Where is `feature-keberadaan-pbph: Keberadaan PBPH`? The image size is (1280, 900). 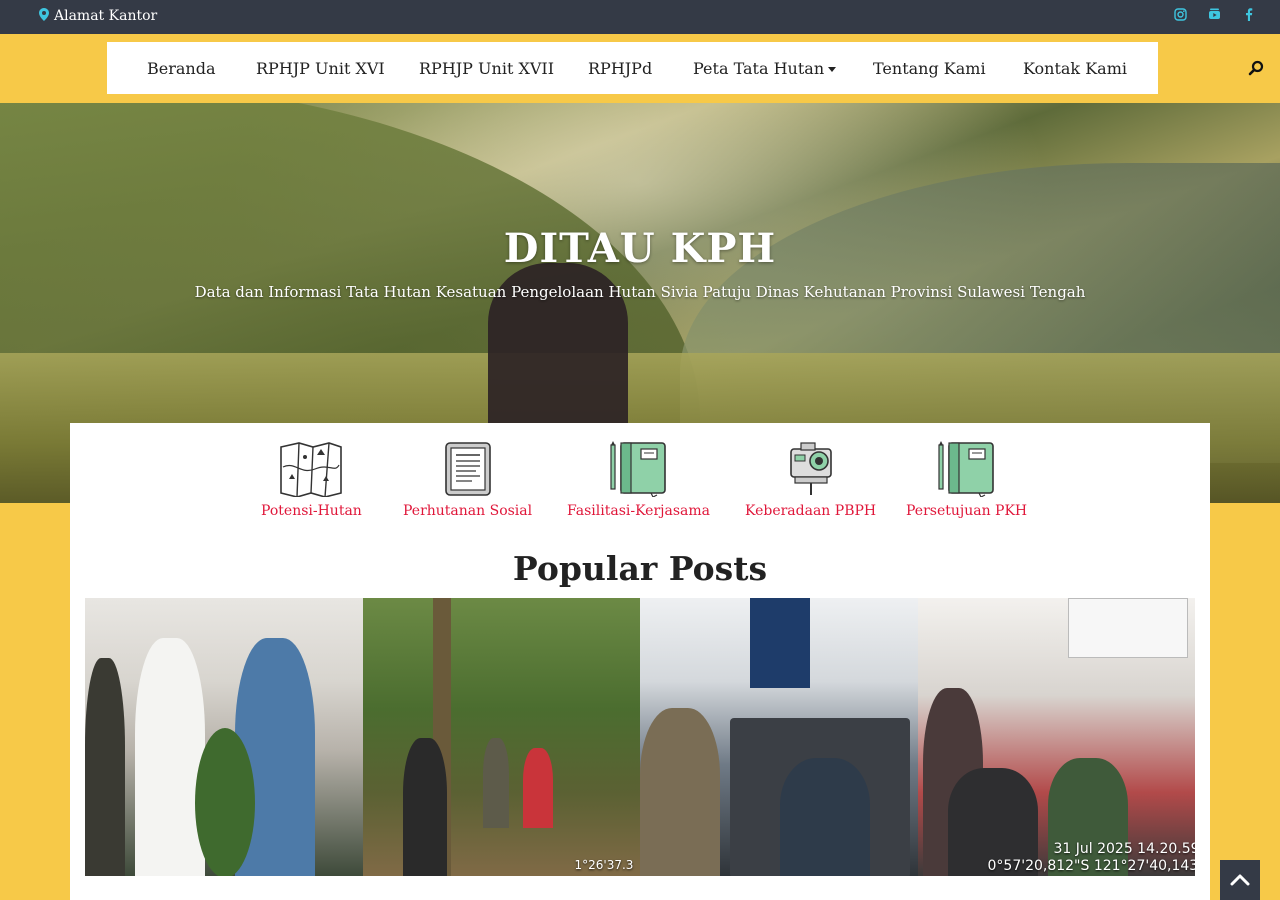 feature-keberadaan-pbph: Keberadaan PBPH is located at coordinates (810, 480).